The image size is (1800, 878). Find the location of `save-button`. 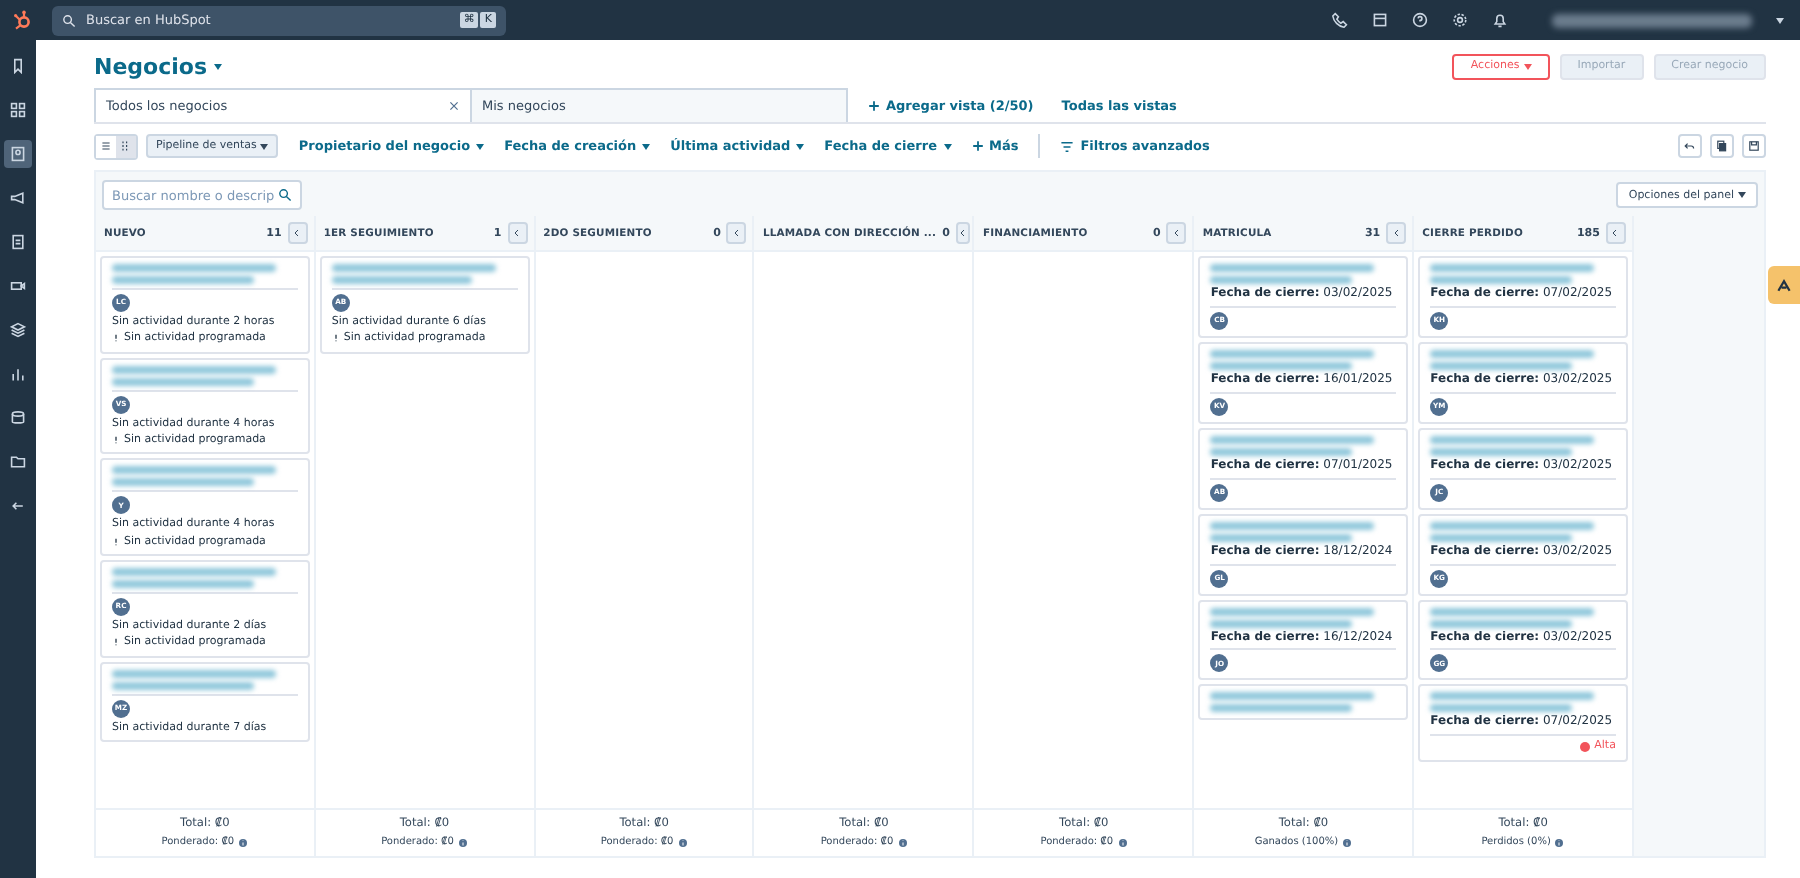

save-button is located at coordinates (1754, 146).